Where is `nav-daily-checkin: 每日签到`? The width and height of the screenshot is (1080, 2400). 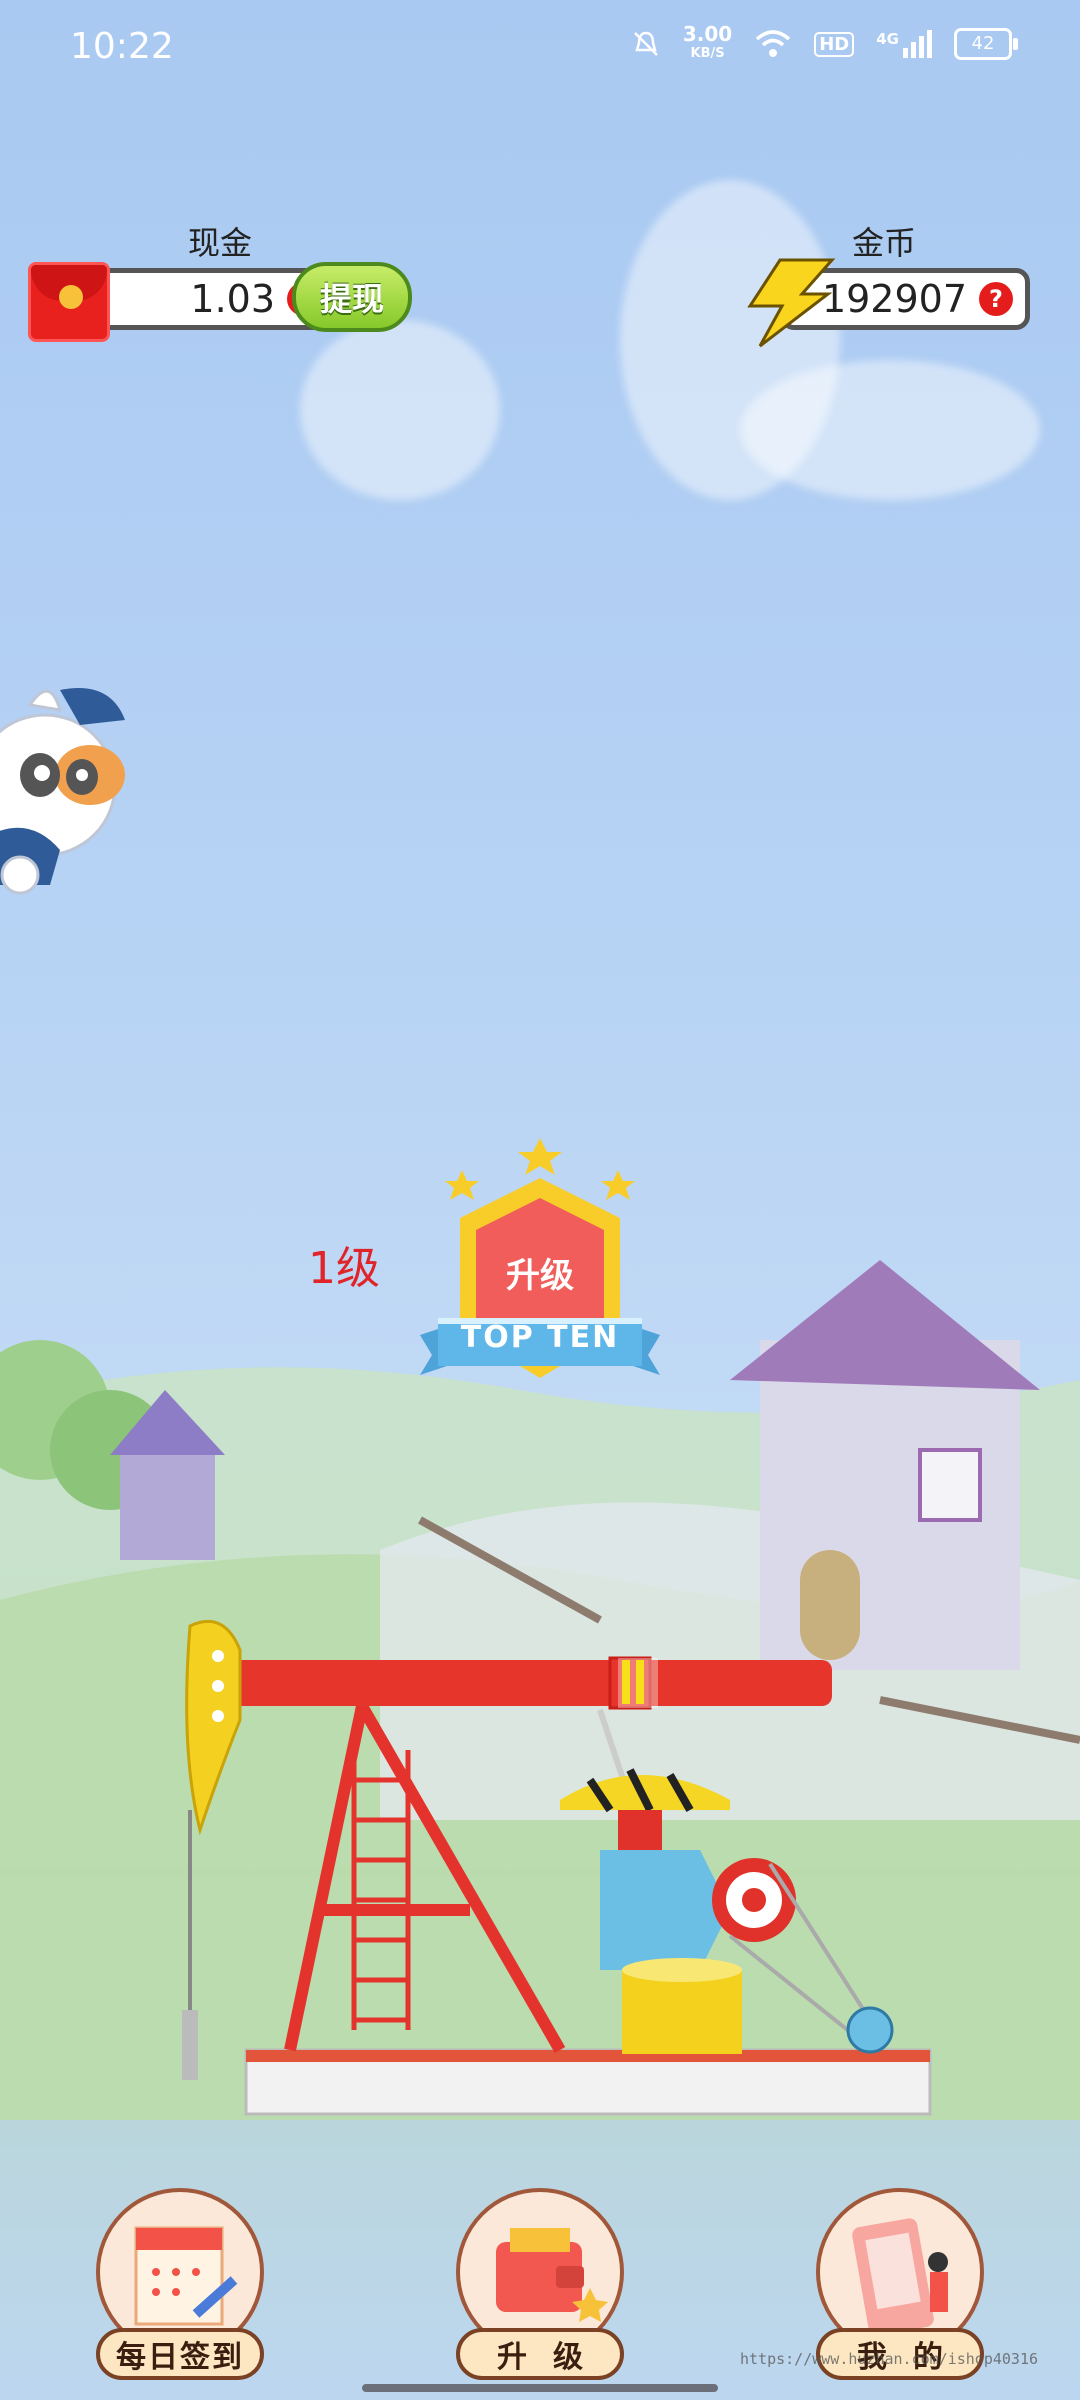 nav-daily-checkin: 每日签到 is located at coordinates (184, 2284).